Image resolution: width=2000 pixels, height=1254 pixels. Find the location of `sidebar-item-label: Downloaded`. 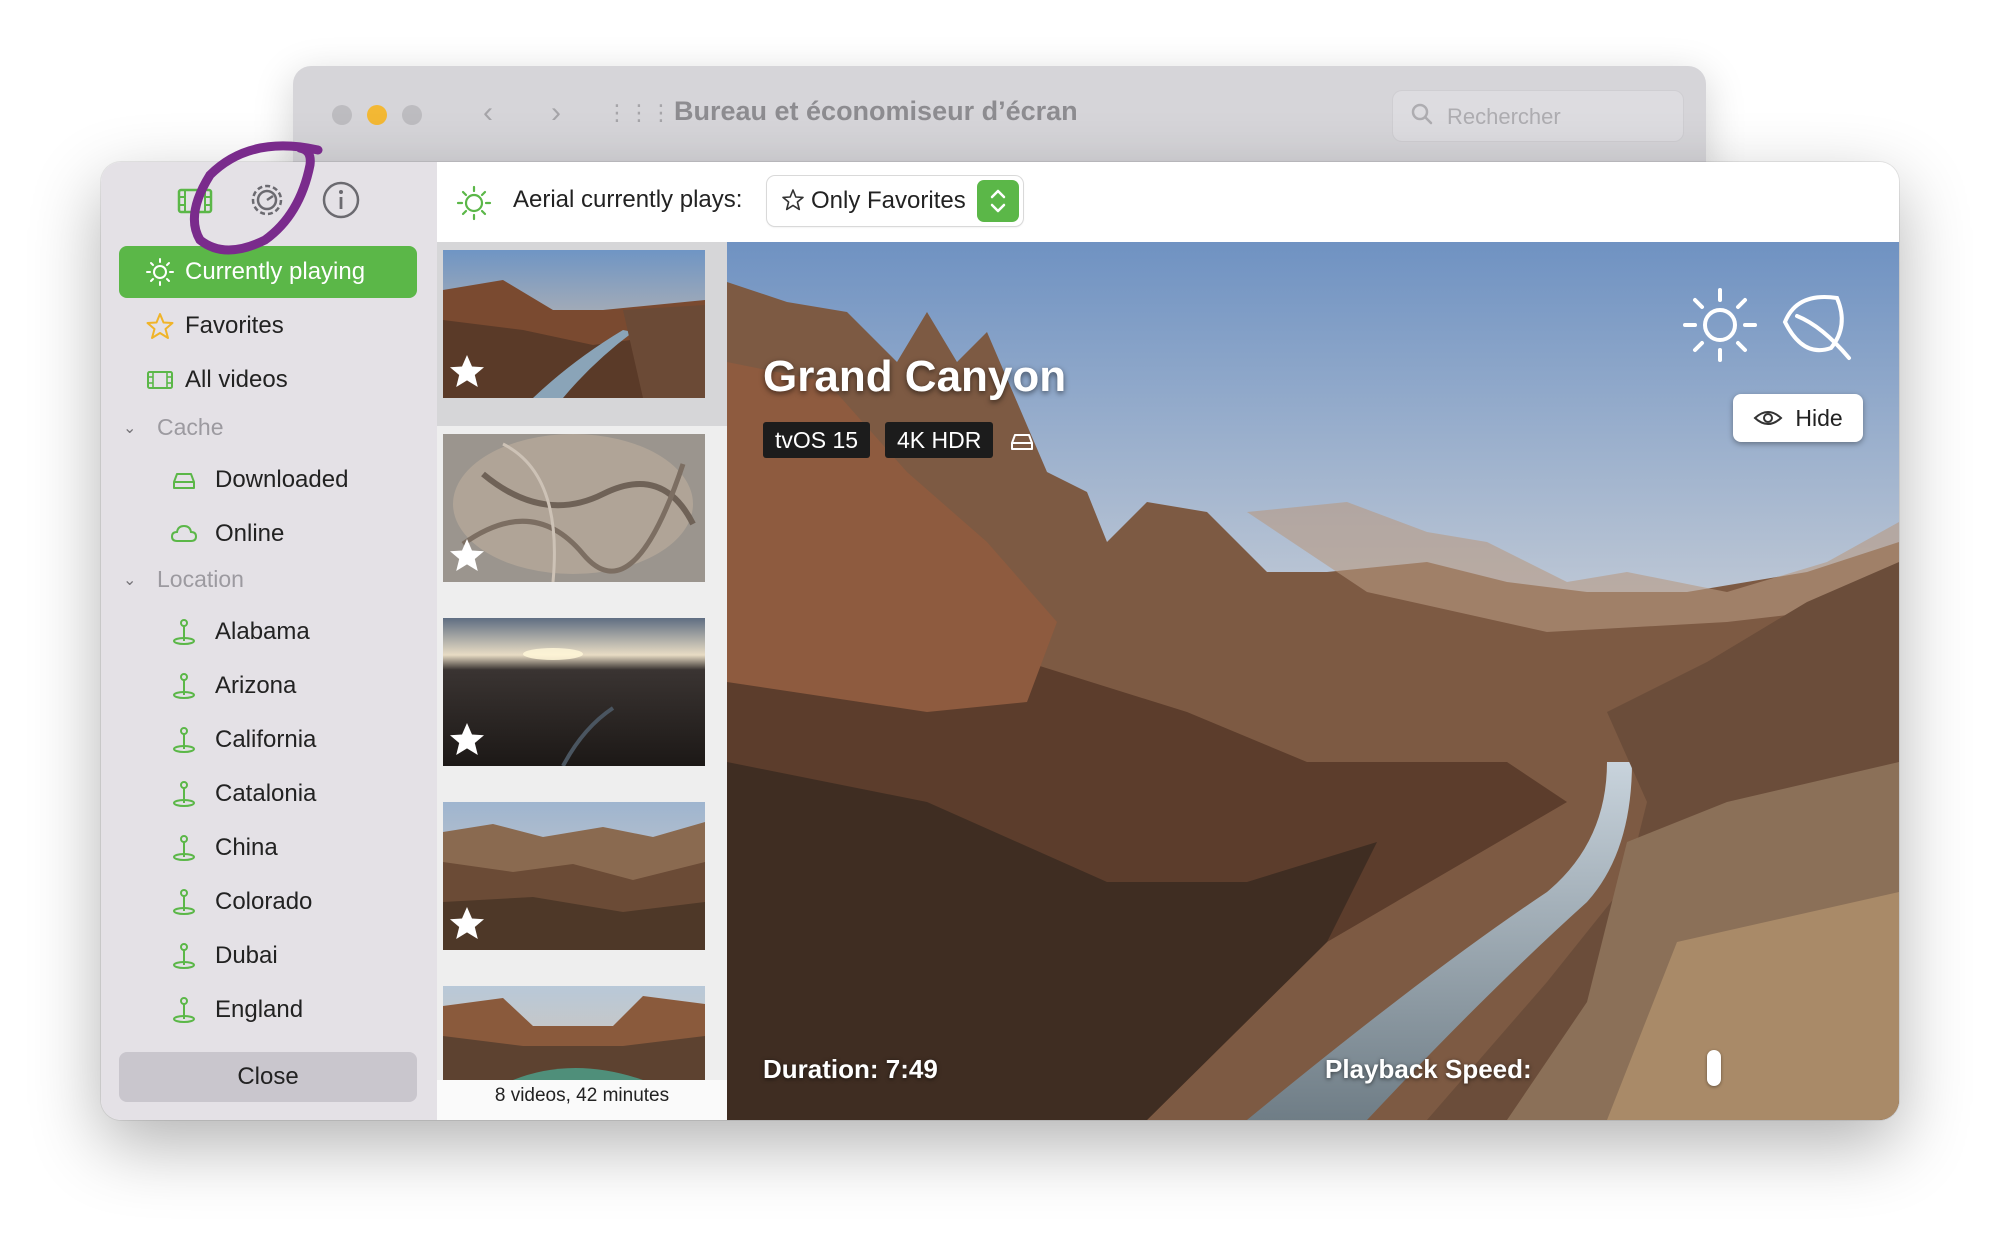

sidebar-item-label: Downloaded is located at coordinates (282, 479).